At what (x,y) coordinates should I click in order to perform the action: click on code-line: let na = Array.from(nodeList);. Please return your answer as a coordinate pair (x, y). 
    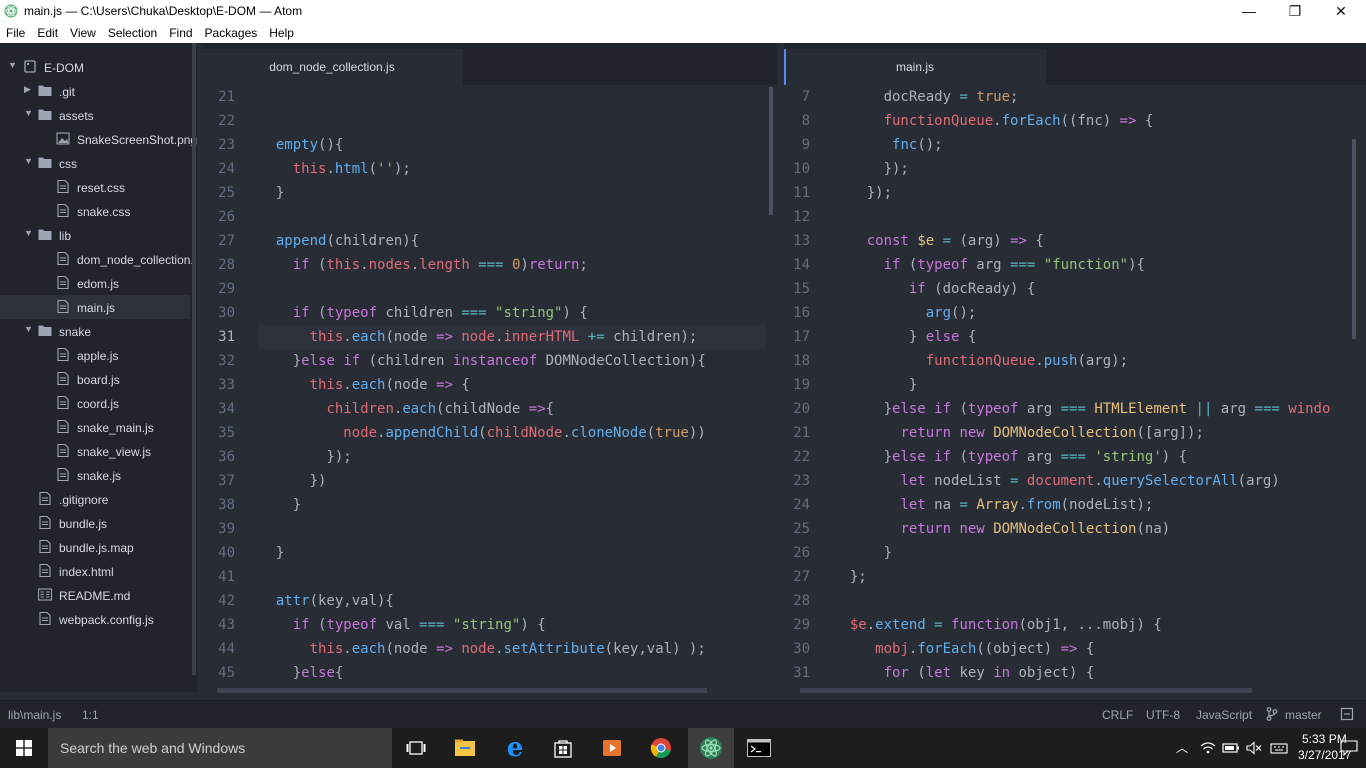
    Looking at the image, I should click on (993, 505).